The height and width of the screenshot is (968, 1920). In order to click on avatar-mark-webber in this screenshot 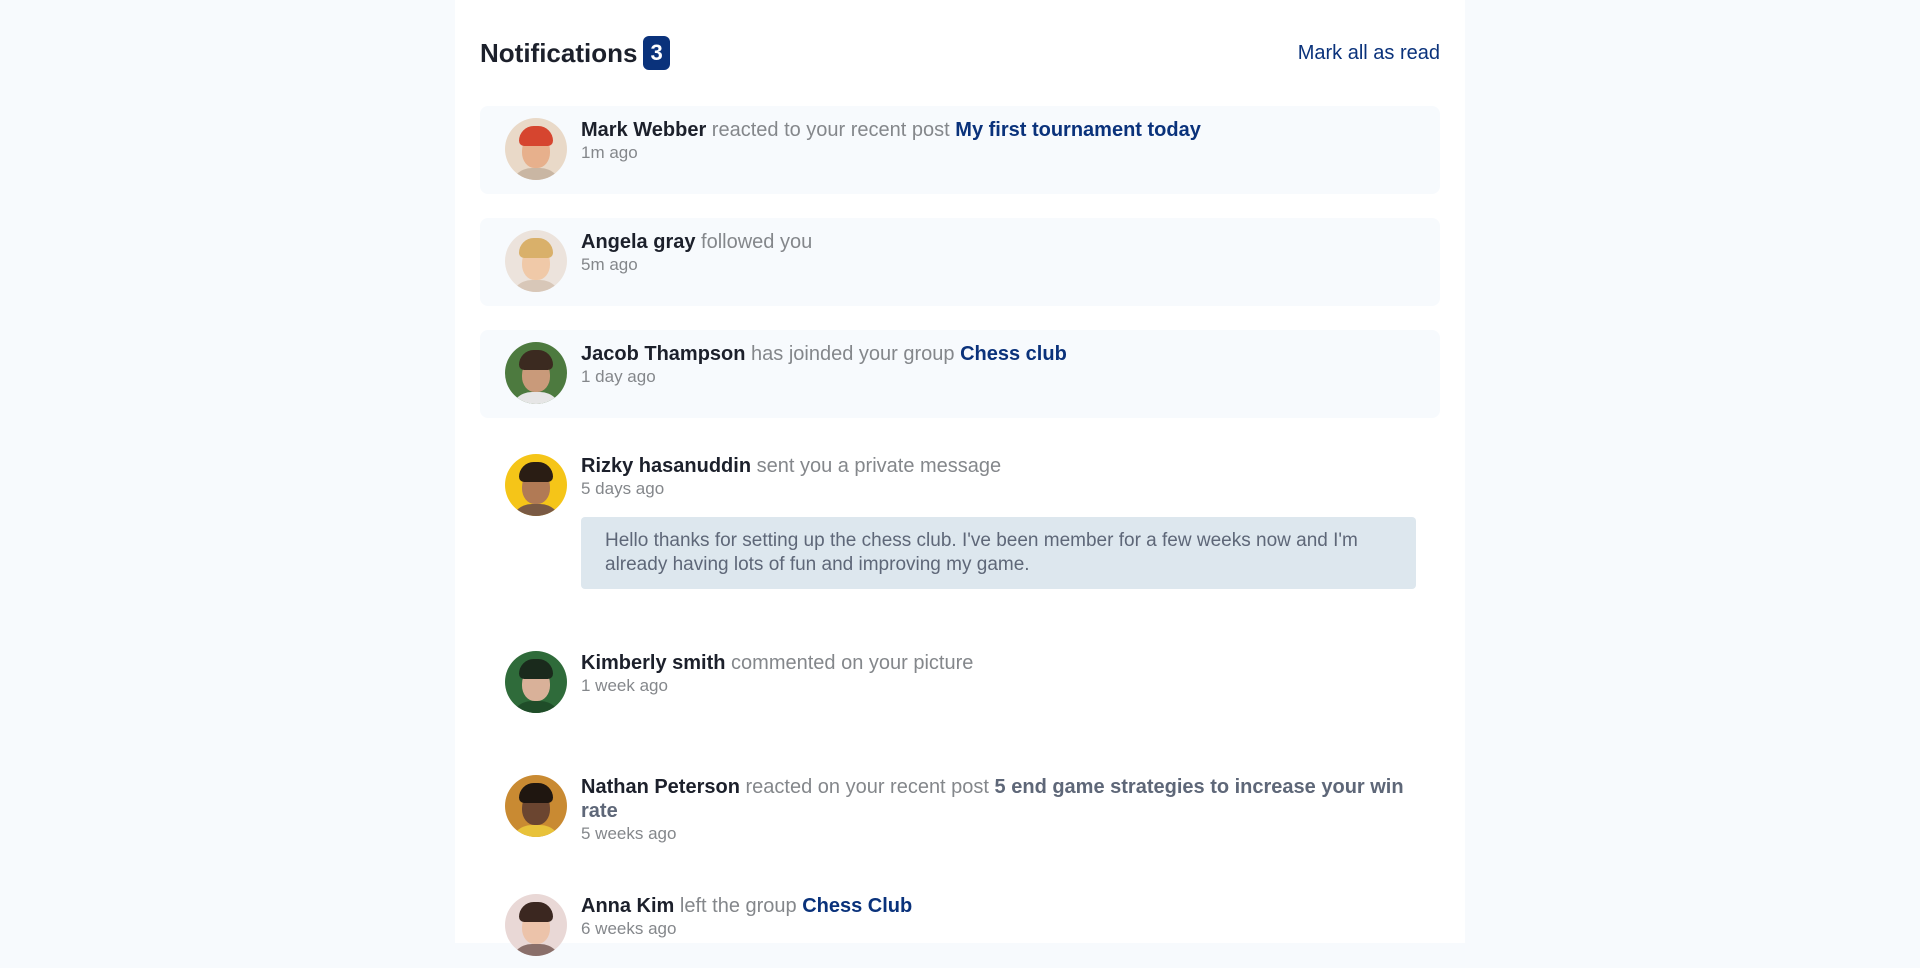, I will do `click(536, 149)`.